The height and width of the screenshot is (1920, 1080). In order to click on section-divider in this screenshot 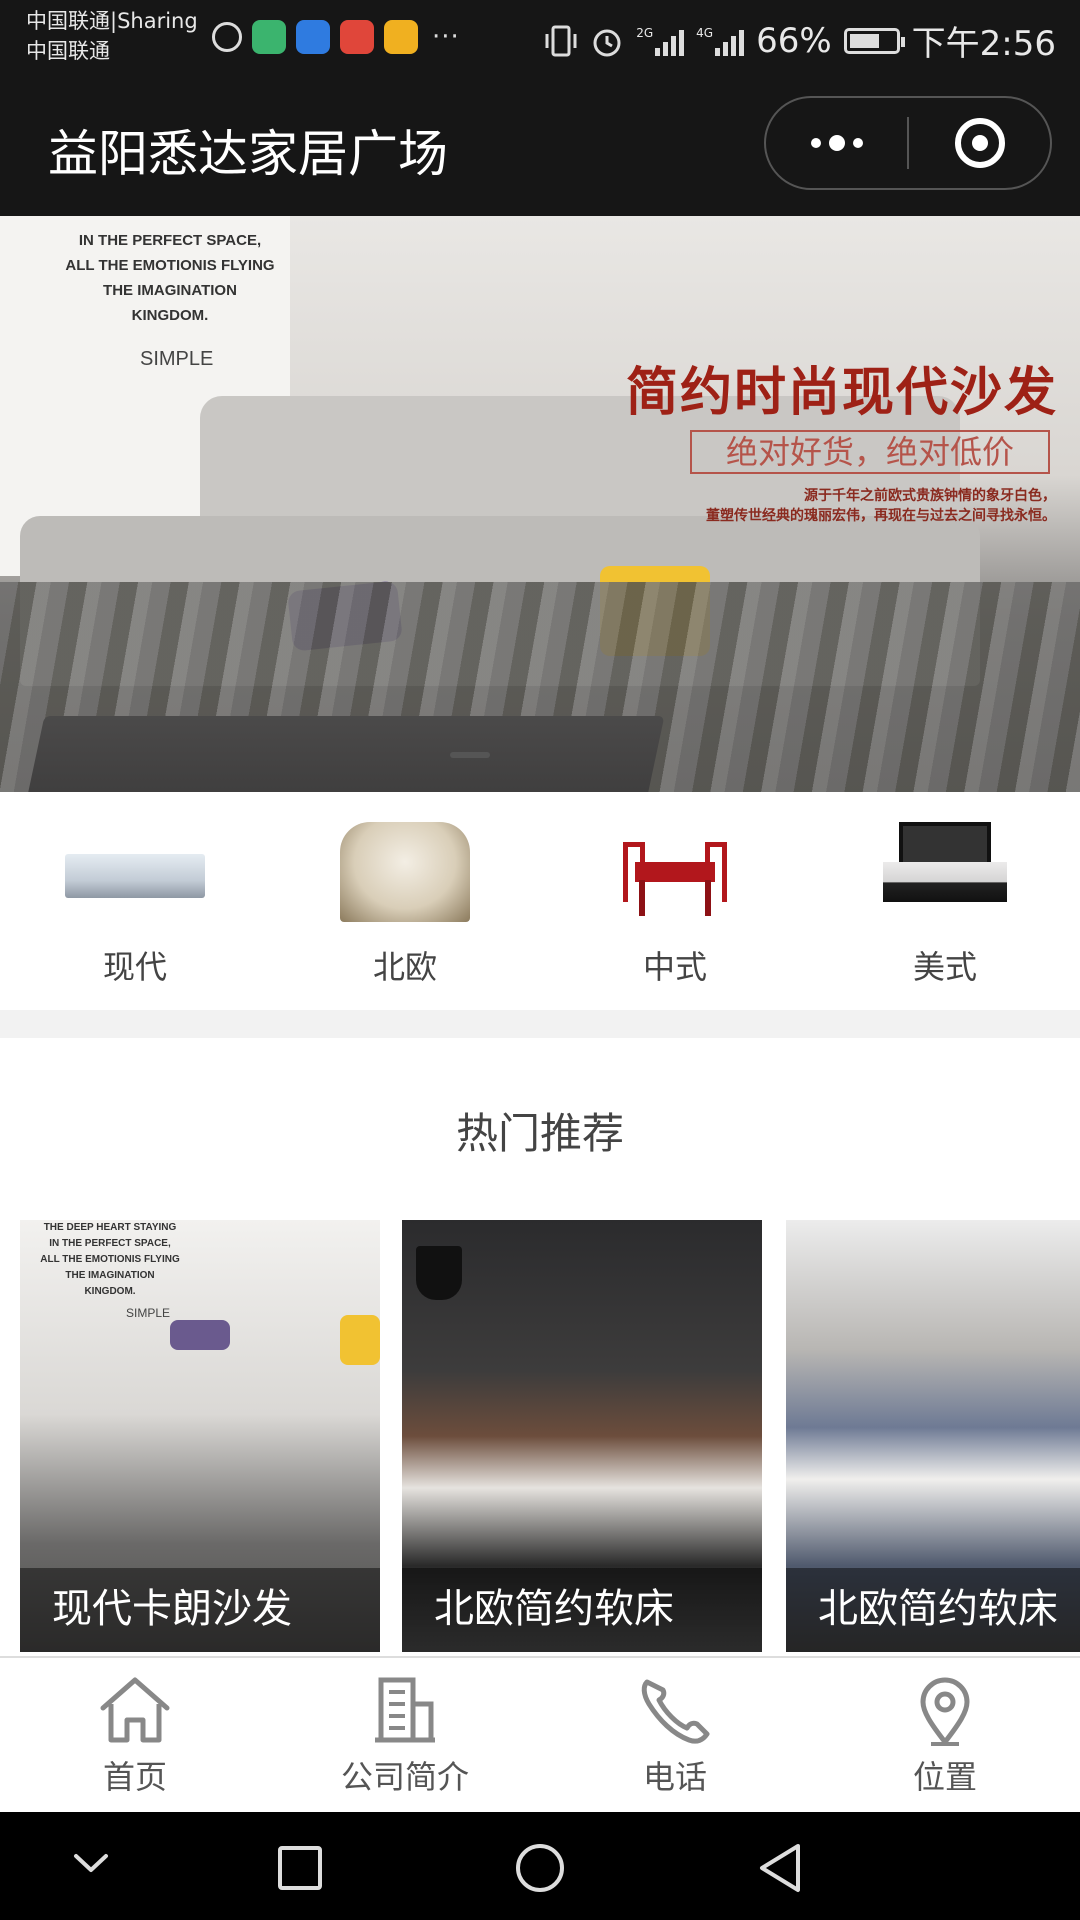, I will do `click(540, 1024)`.